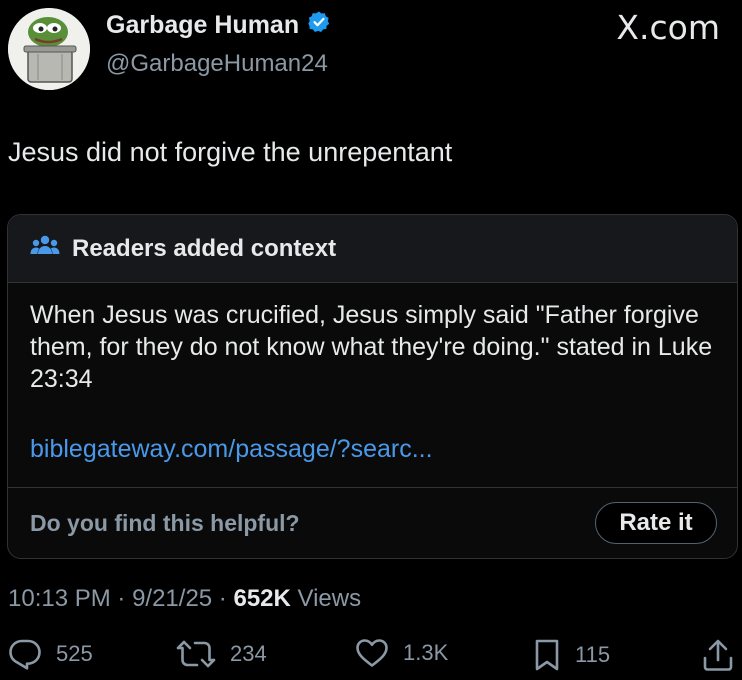  What do you see at coordinates (59, 598) in the screenshot?
I see `tweet-time: 10:13 PM` at bounding box center [59, 598].